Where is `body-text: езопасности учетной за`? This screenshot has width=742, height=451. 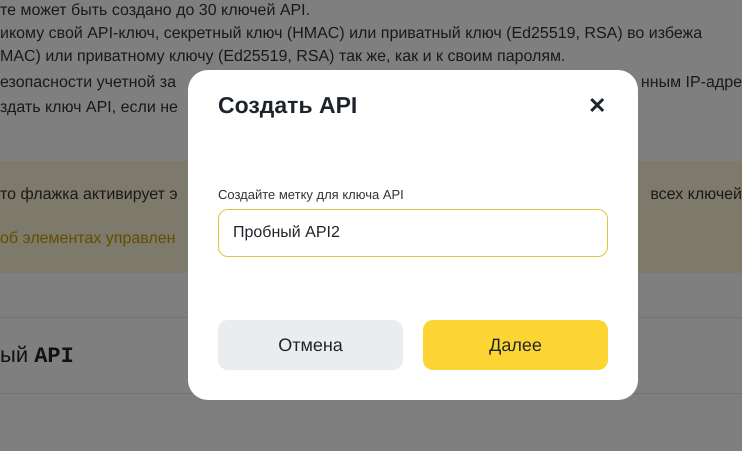 body-text: езопасности учетной за is located at coordinates (88, 83).